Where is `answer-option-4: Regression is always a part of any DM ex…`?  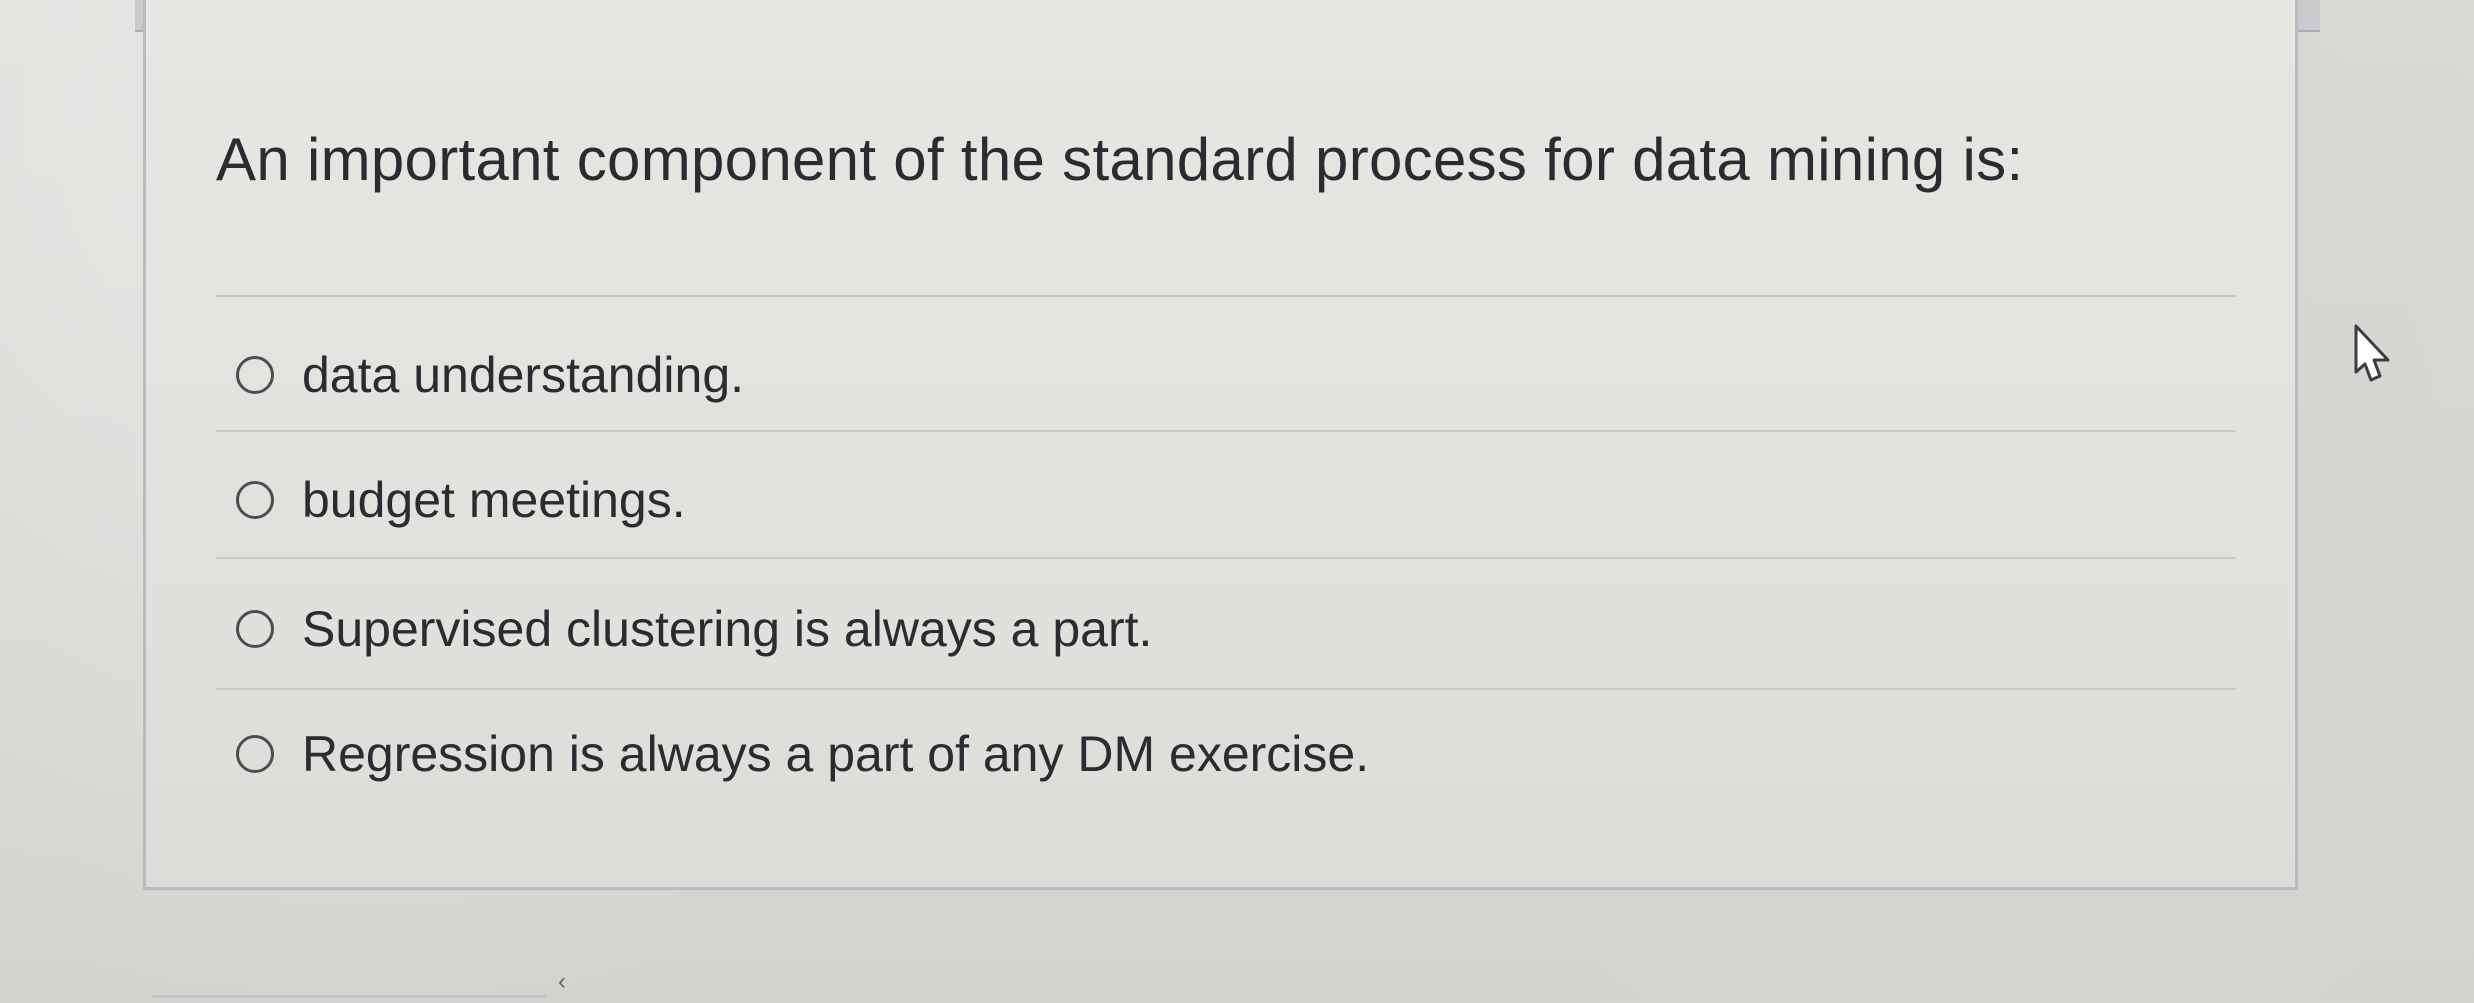 answer-option-4: Regression is always a part of any DM ex… is located at coordinates (802, 754).